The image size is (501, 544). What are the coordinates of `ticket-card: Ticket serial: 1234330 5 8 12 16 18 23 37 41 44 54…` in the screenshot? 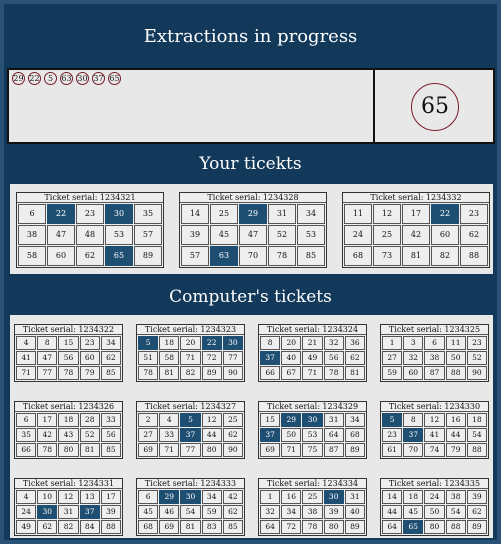 It's located at (434, 430).